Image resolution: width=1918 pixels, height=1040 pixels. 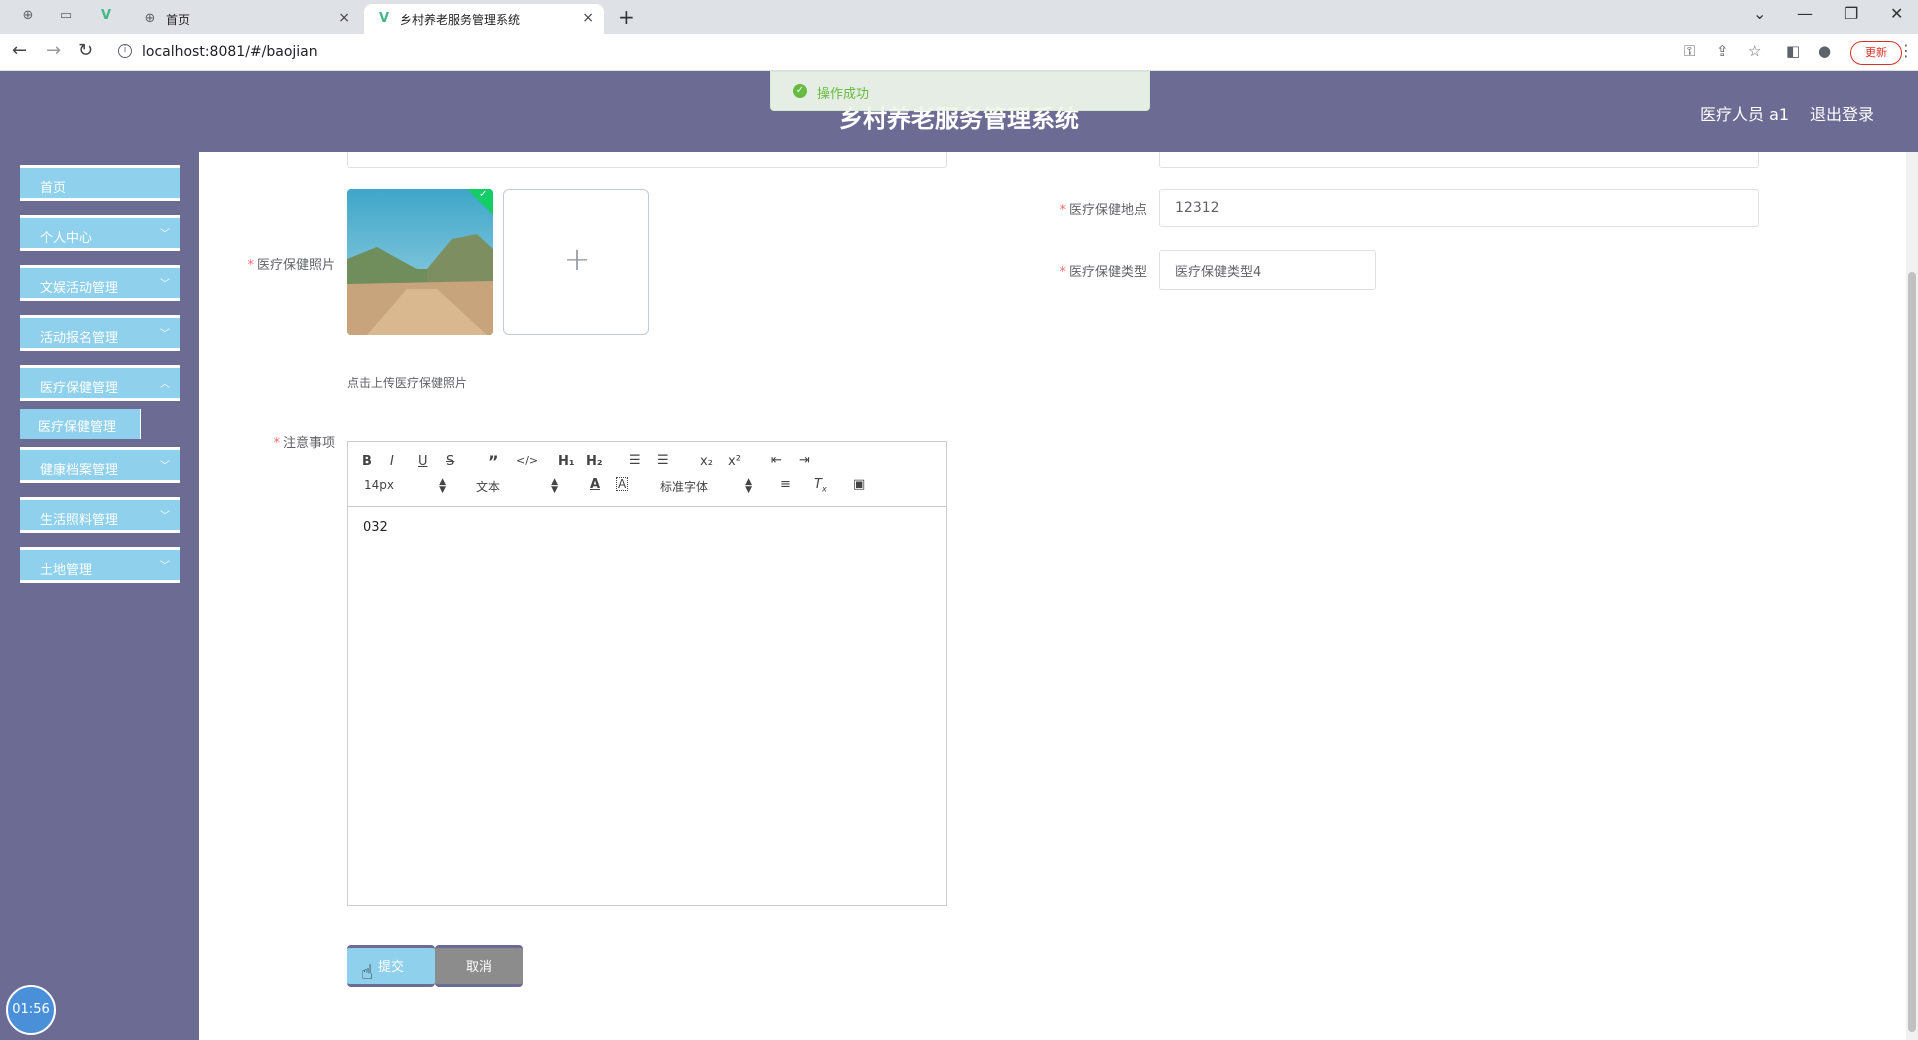 What do you see at coordinates (66, 570) in the screenshot?
I see `sidebar-item-label: 土地管理` at bounding box center [66, 570].